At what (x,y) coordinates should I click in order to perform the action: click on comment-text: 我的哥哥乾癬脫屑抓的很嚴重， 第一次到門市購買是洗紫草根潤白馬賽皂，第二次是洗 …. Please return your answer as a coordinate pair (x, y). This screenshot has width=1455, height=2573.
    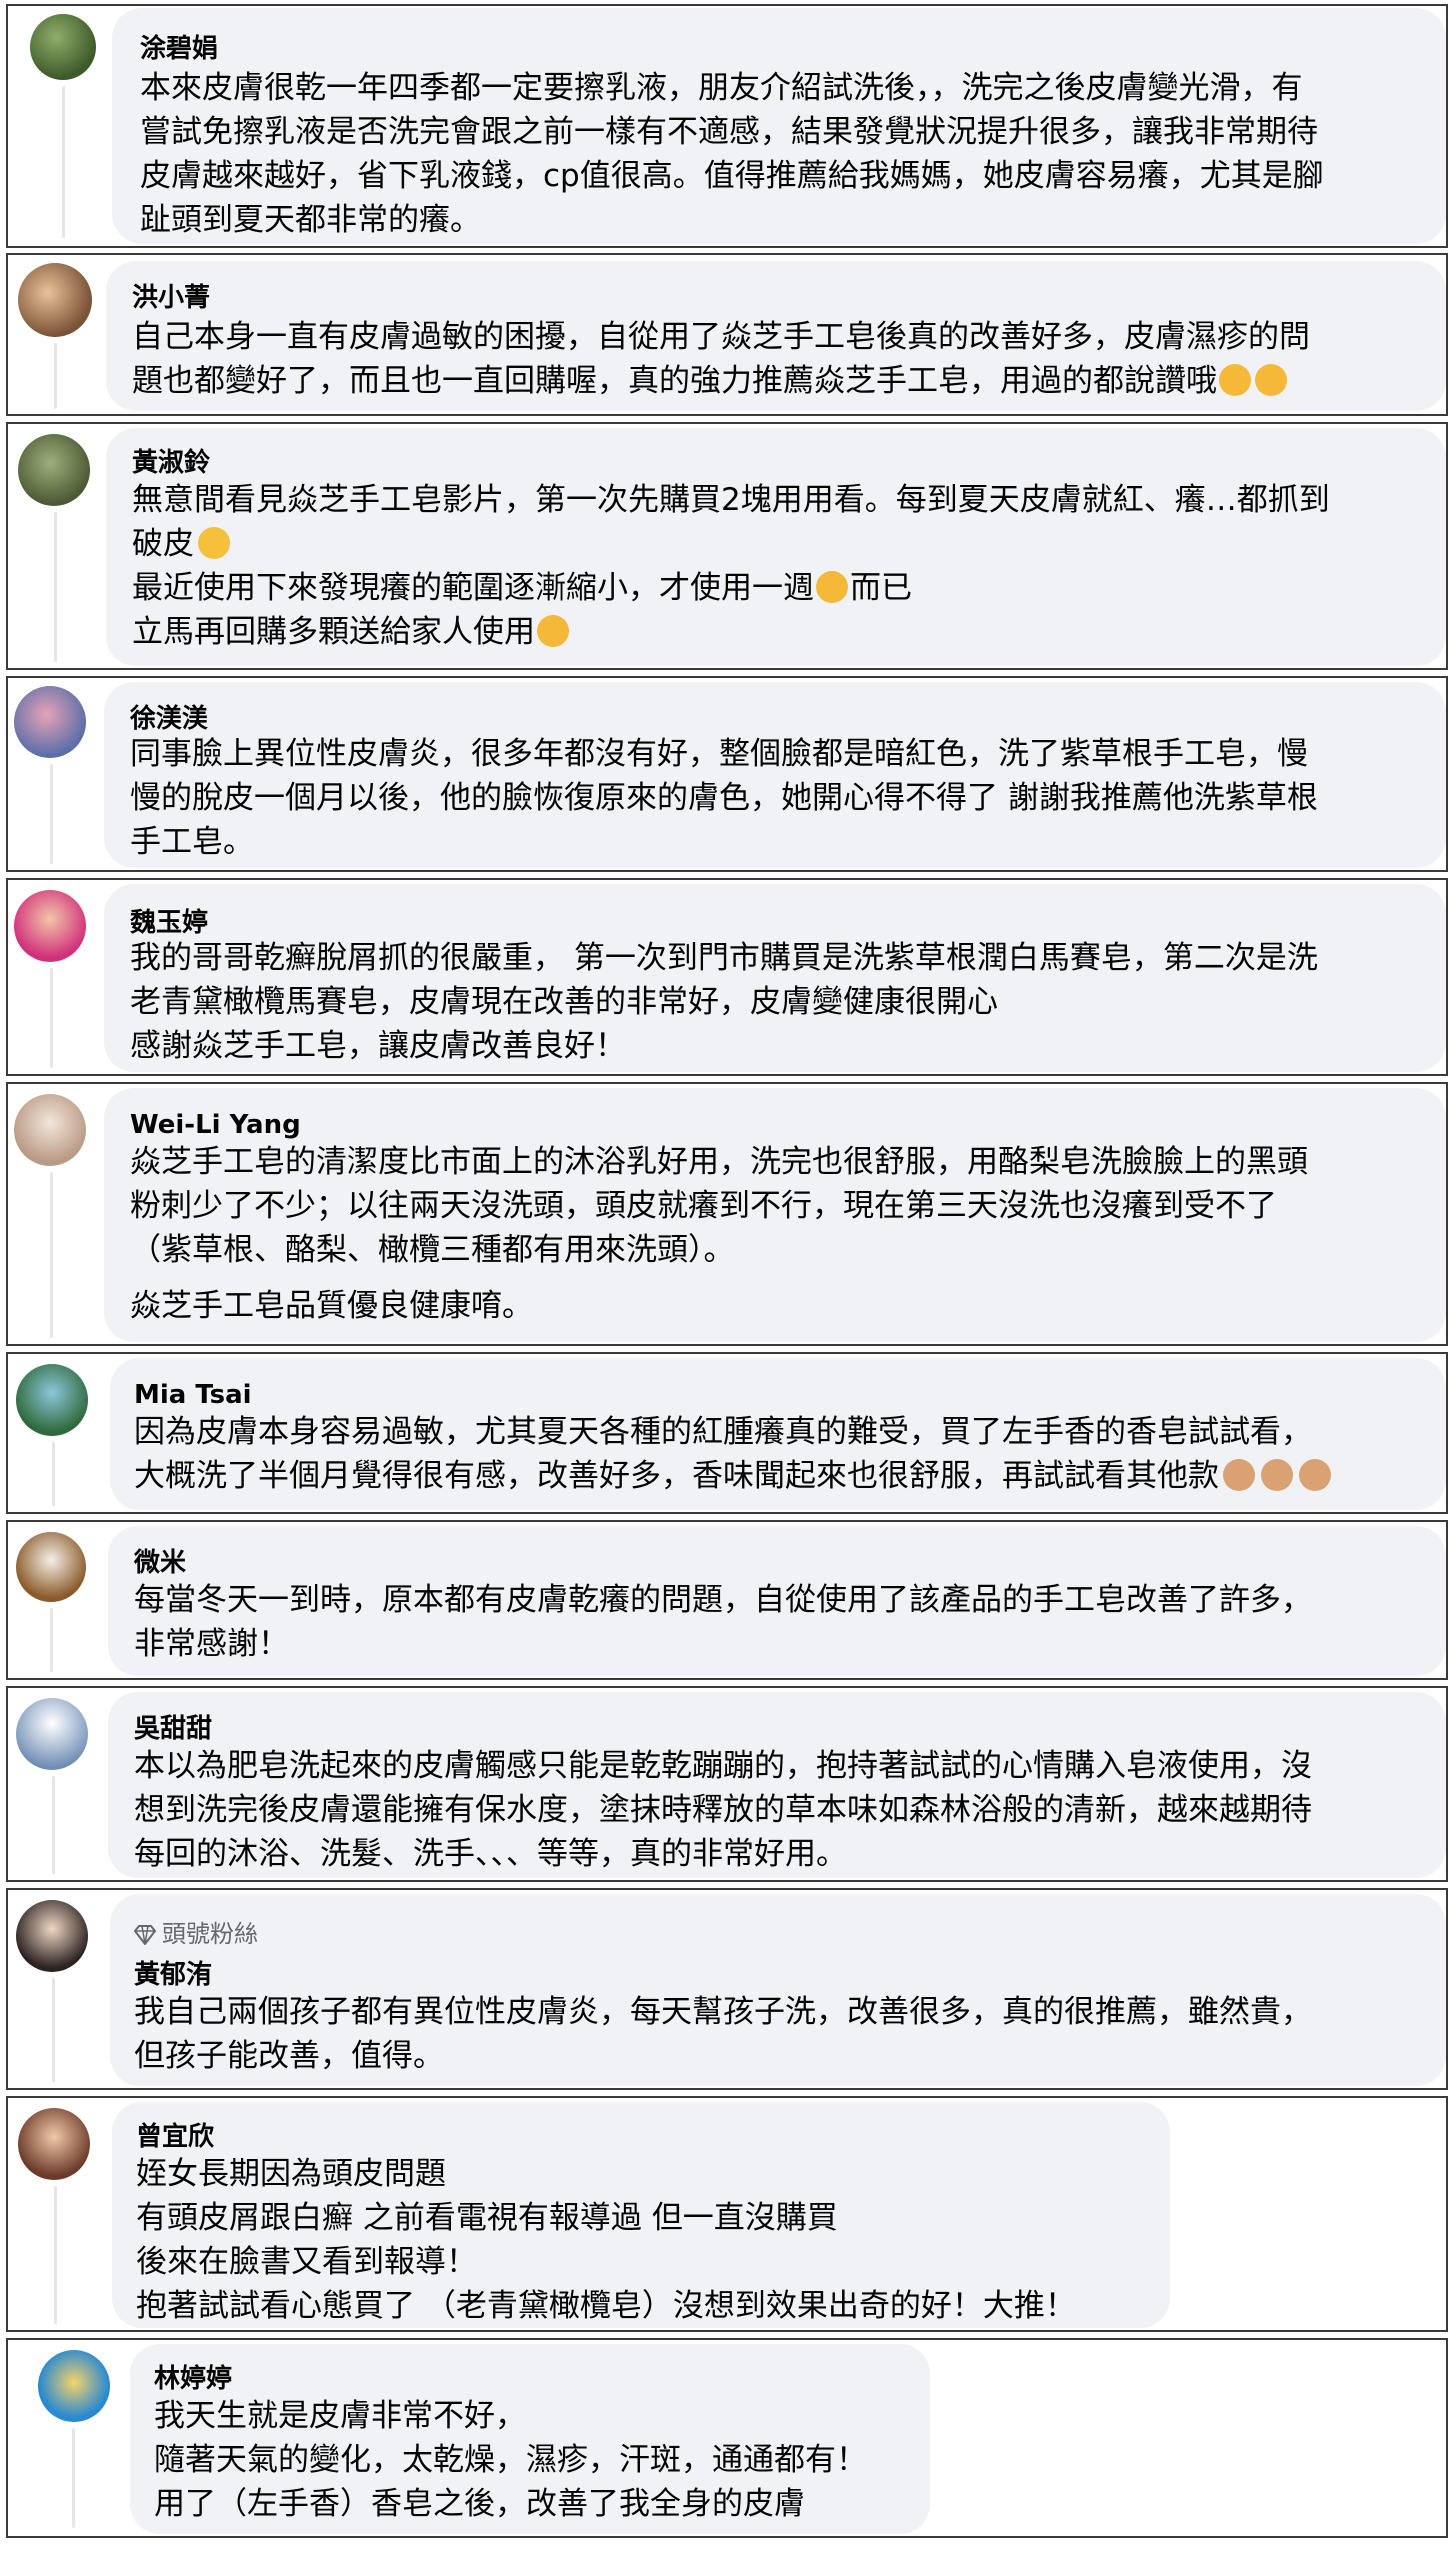
    Looking at the image, I should click on (724, 1002).